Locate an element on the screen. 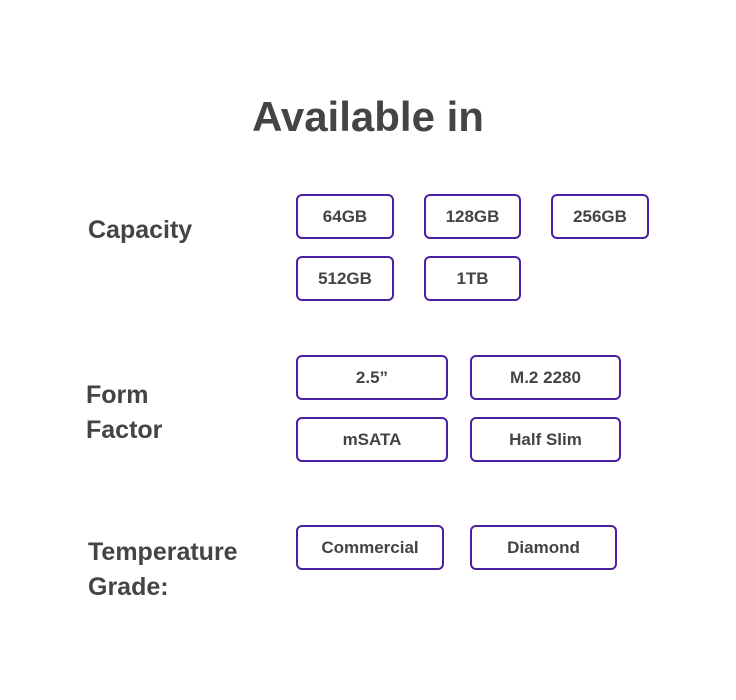 The image size is (736, 700). page-title: Available in is located at coordinates (368, 116).